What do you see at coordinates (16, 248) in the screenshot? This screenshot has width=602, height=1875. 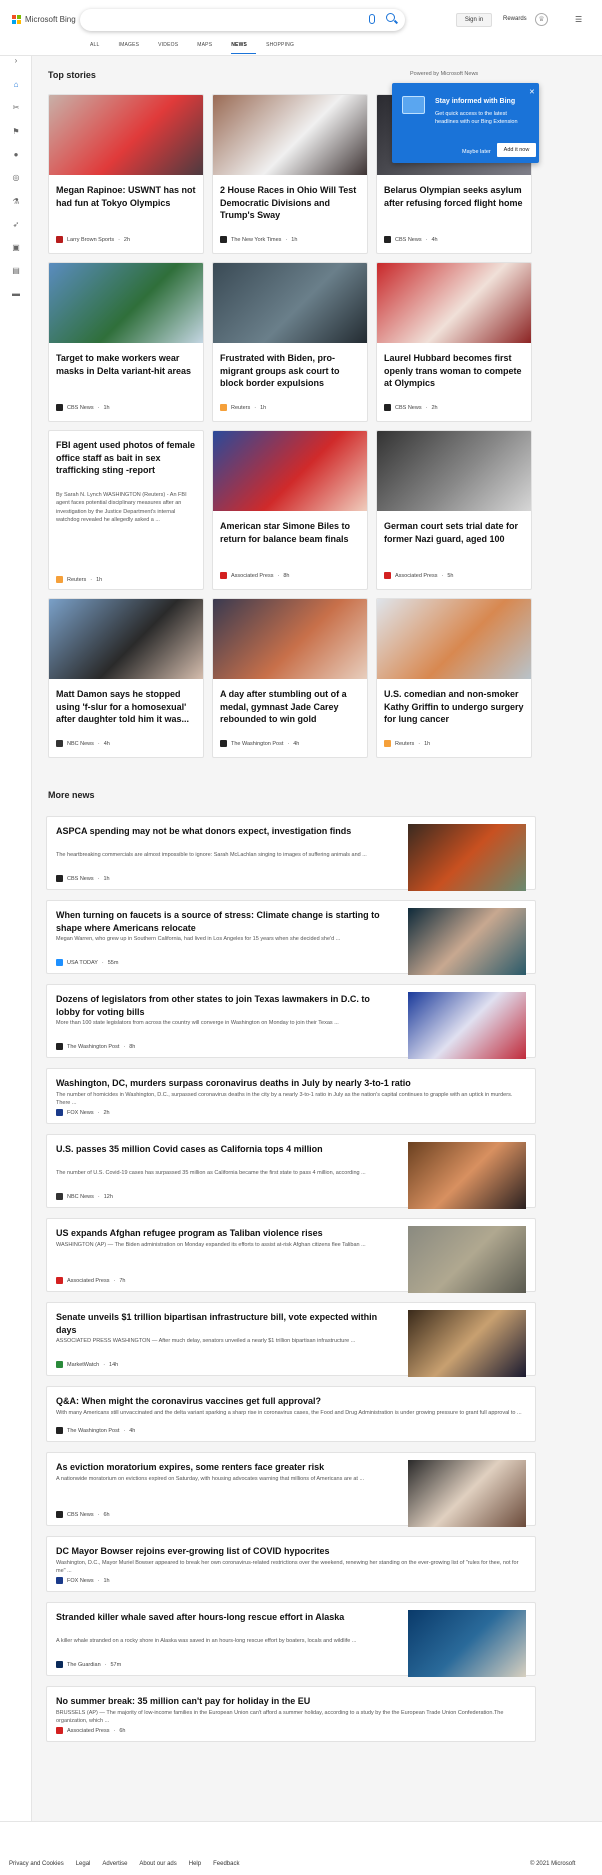 I see `entertainment-icon: ▣` at bounding box center [16, 248].